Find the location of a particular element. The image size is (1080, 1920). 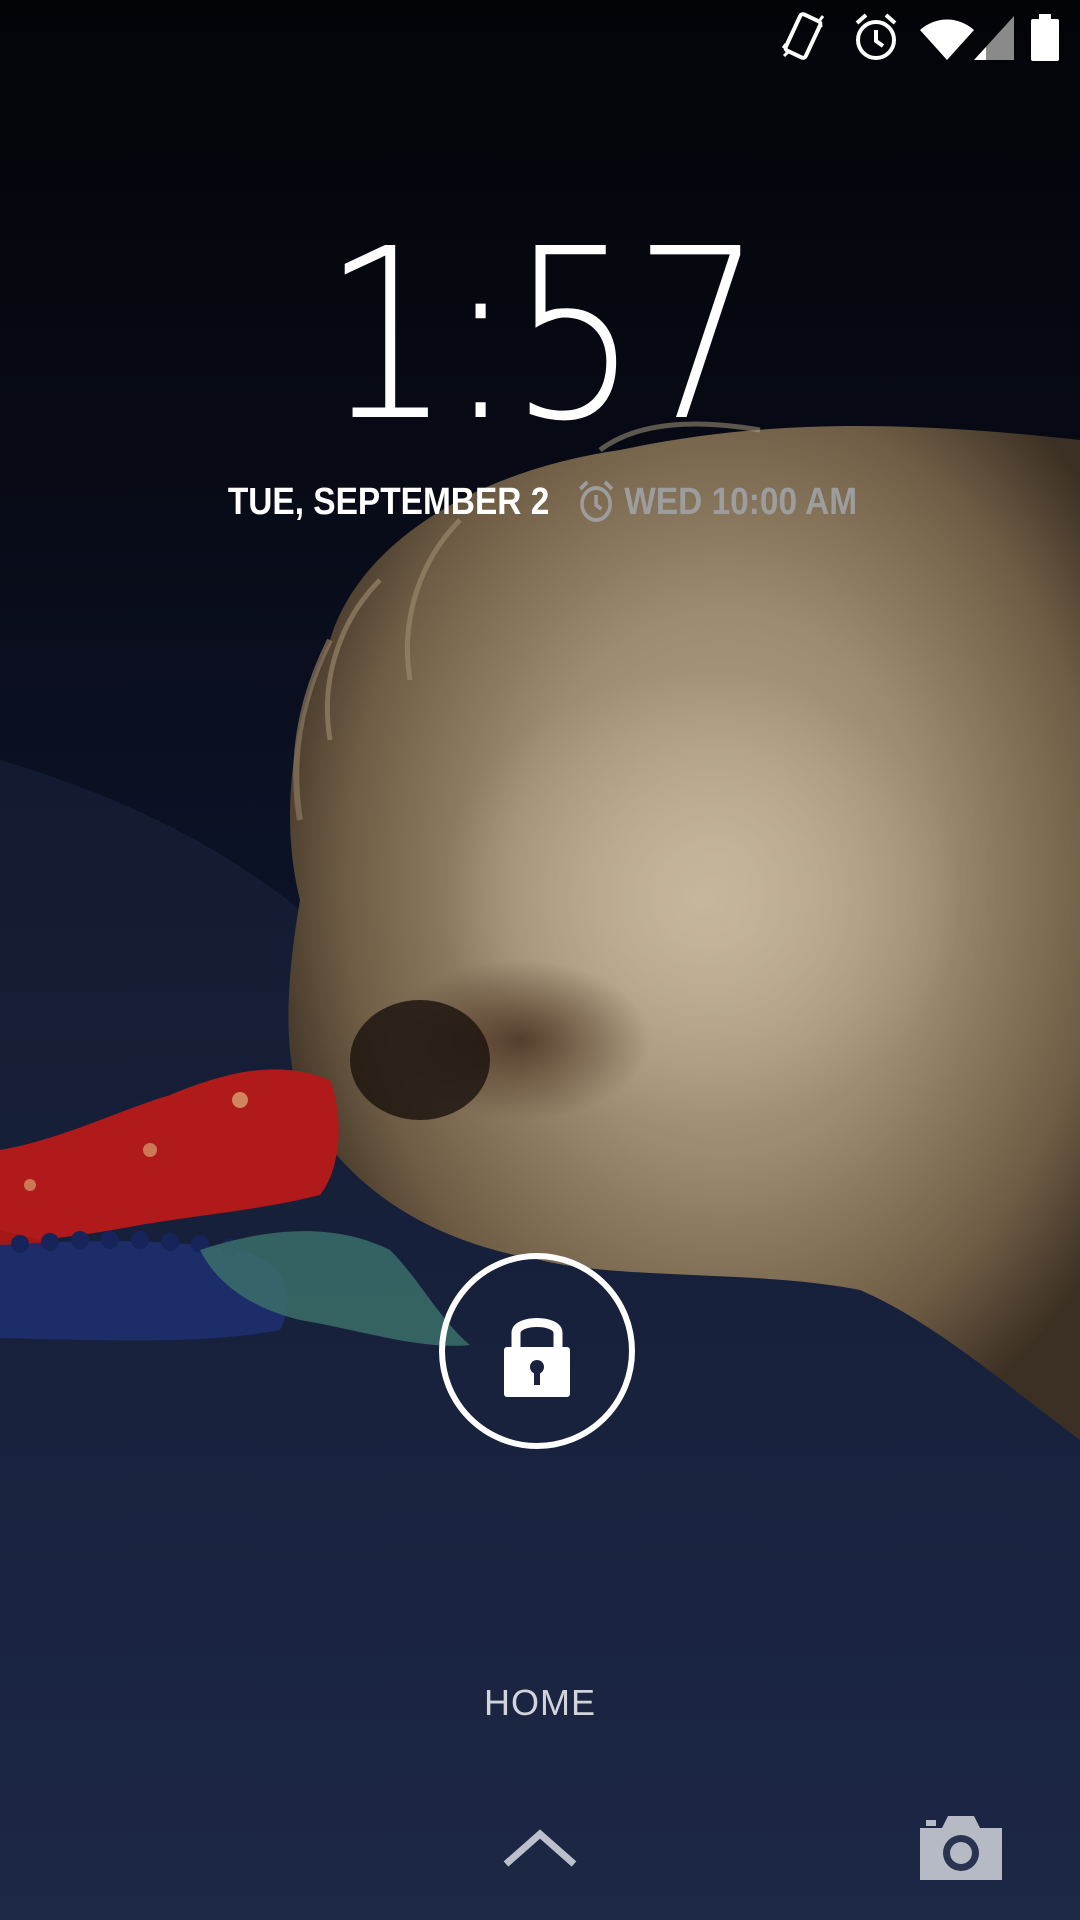

lock-icon is located at coordinates (537, 1351).